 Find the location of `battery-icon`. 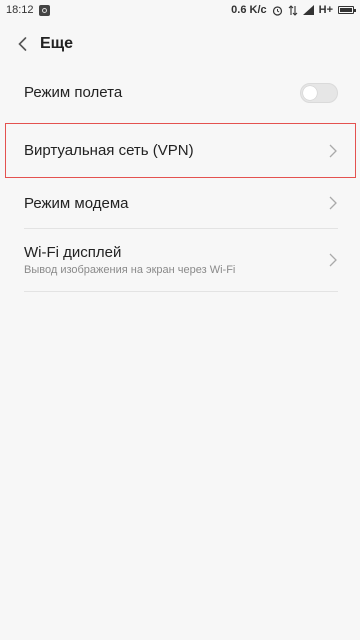

battery-icon is located at coordinates (347, 10).